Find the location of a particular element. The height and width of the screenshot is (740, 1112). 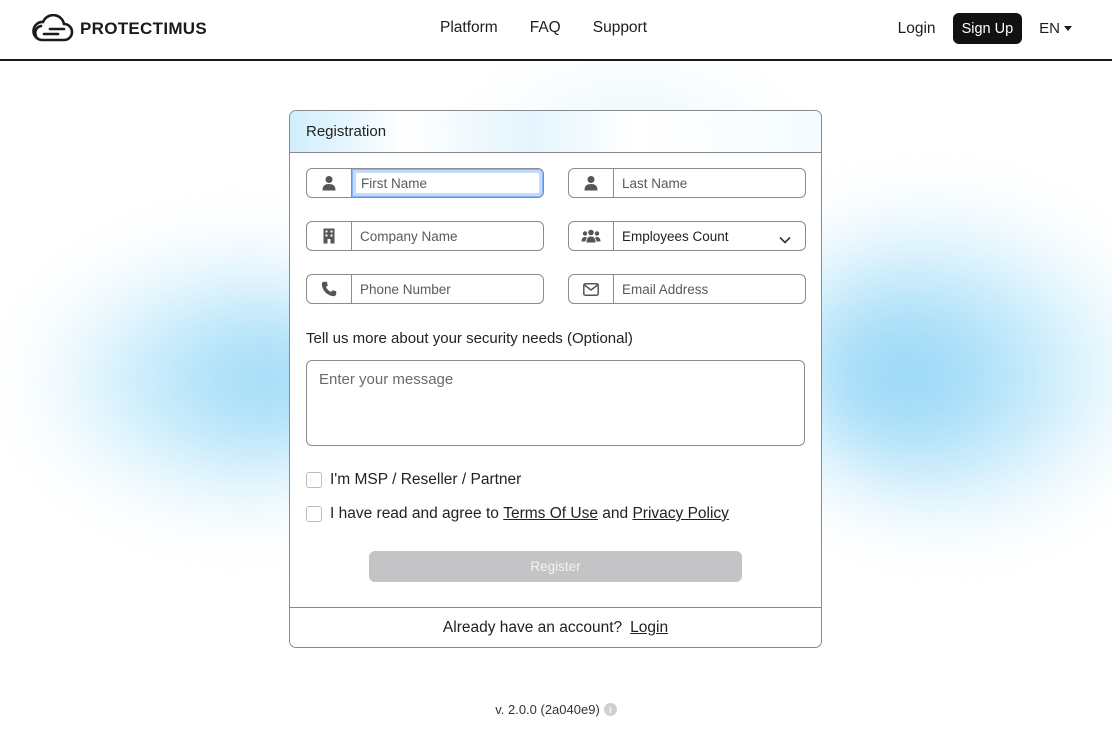

terms-of-use-link: Terms Of Use is located at coordinates (550, 514).